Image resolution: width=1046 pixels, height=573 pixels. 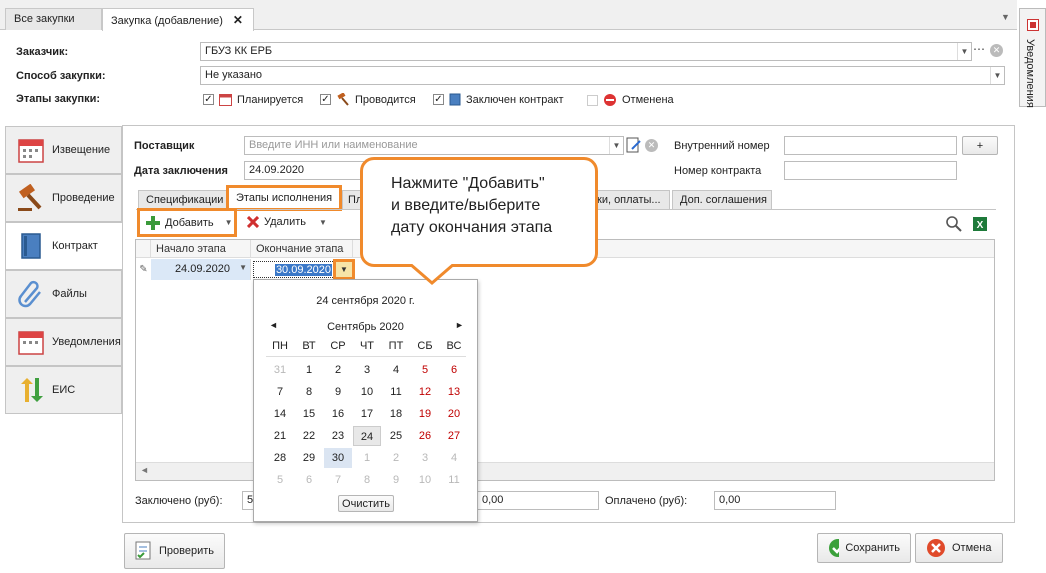 I want to click on tab-dropdown-icon: ▼, so click(x=1005, y=17).